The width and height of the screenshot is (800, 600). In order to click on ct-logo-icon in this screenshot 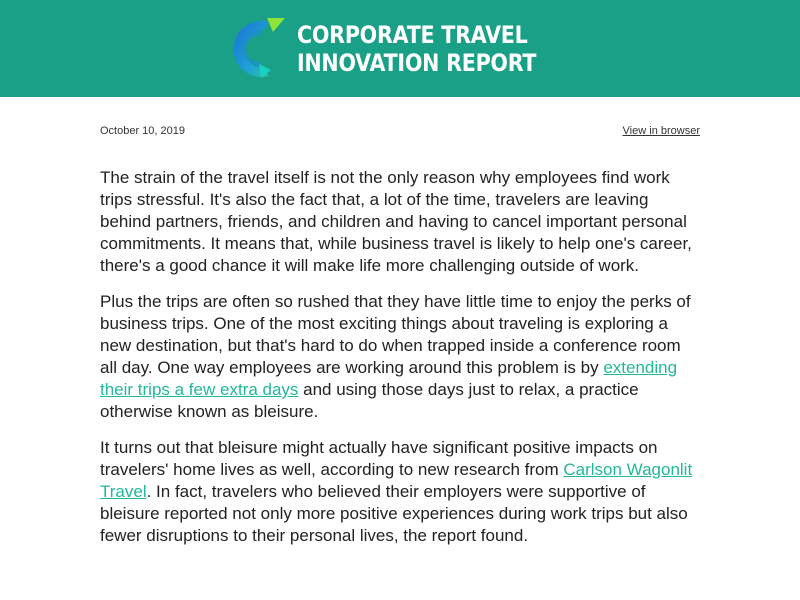, I will do `click(259, 47)`.